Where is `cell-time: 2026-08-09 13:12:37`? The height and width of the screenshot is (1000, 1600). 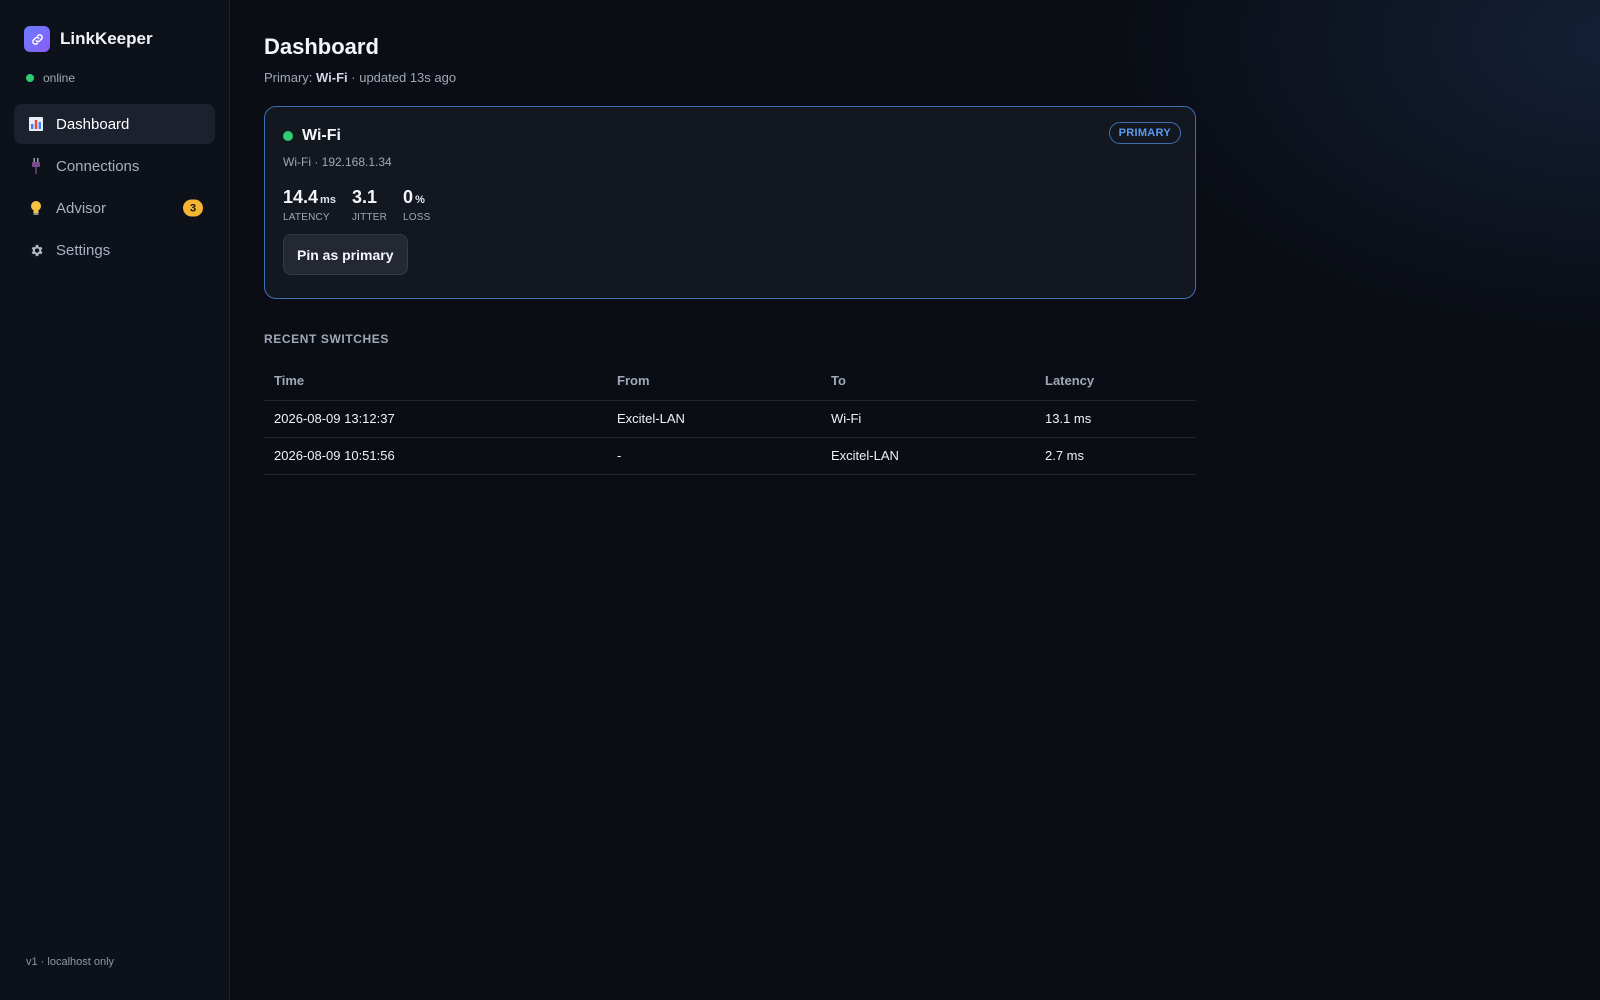
cell-time: 2026-08-09 13:12:37 is located at coordinates (435, 419).